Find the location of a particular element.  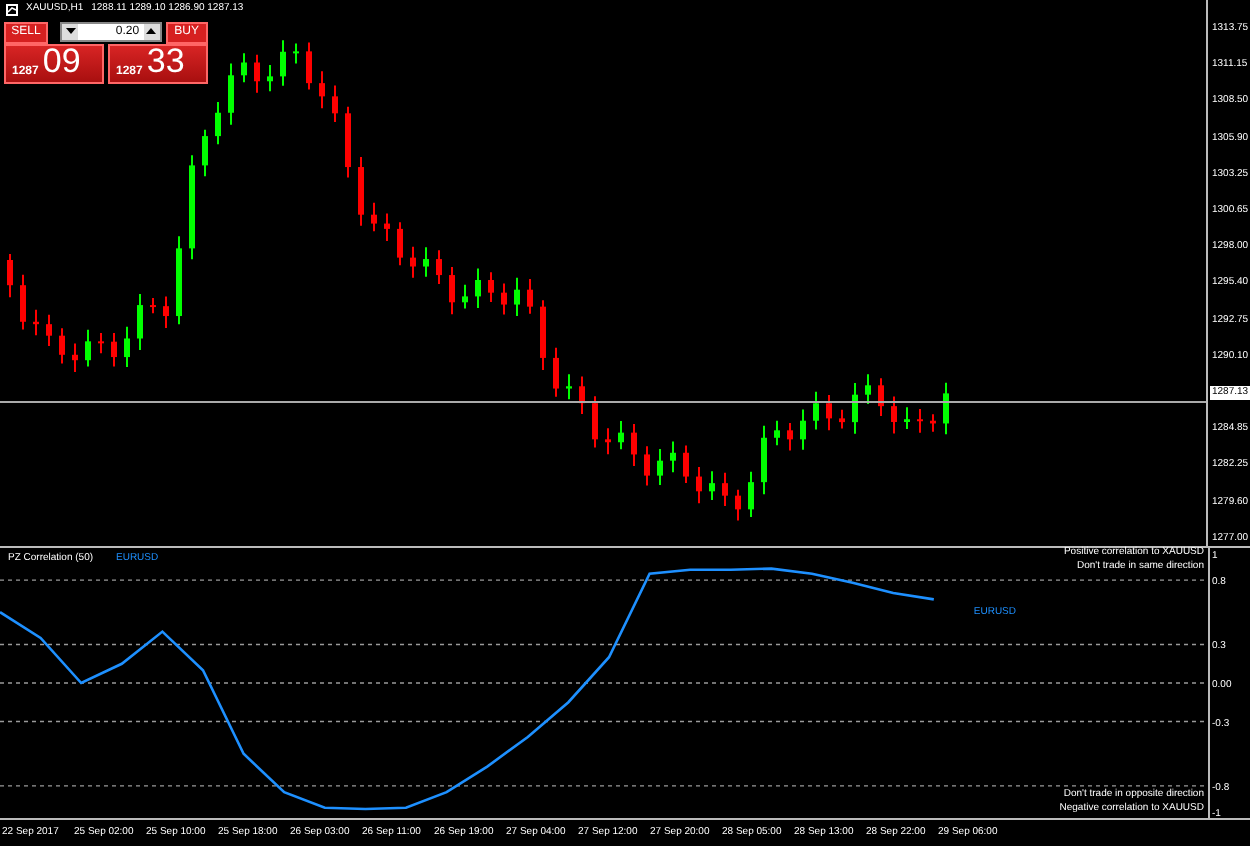

decrease-button is located at coordinates (70, 32).